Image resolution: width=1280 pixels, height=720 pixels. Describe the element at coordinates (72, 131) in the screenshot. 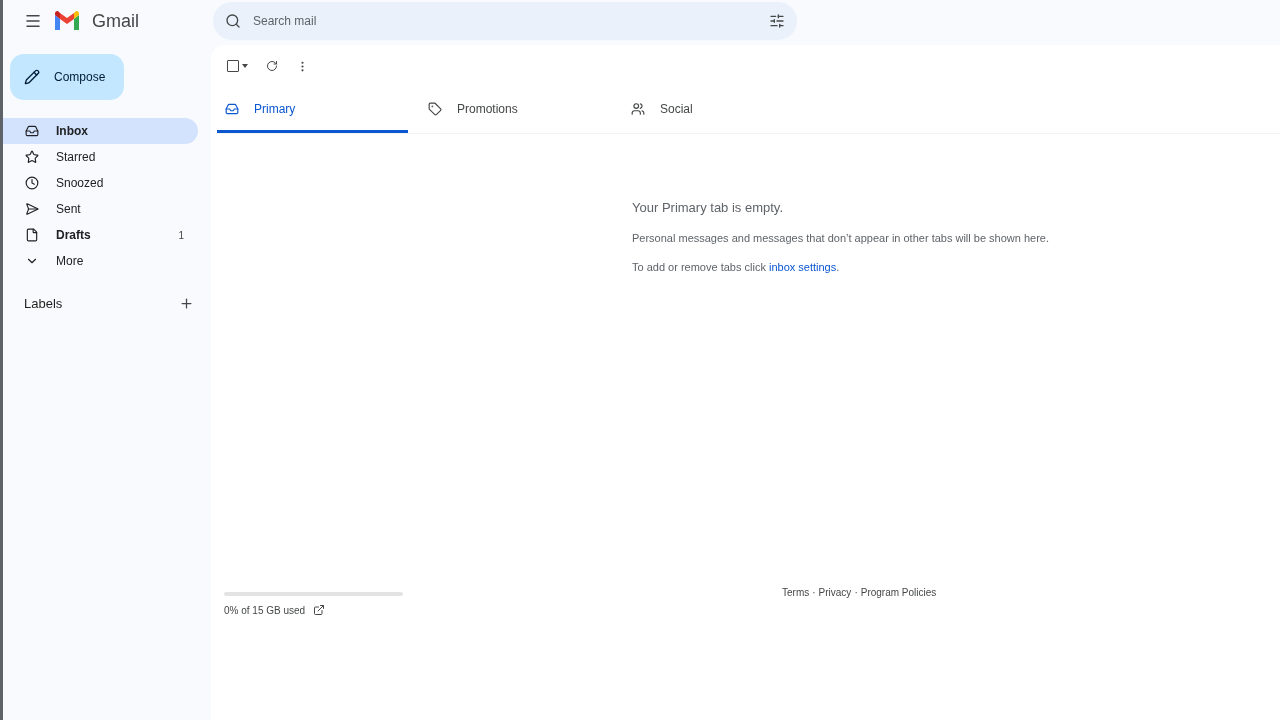

I see `sidebar-label: Inbox` at that location.